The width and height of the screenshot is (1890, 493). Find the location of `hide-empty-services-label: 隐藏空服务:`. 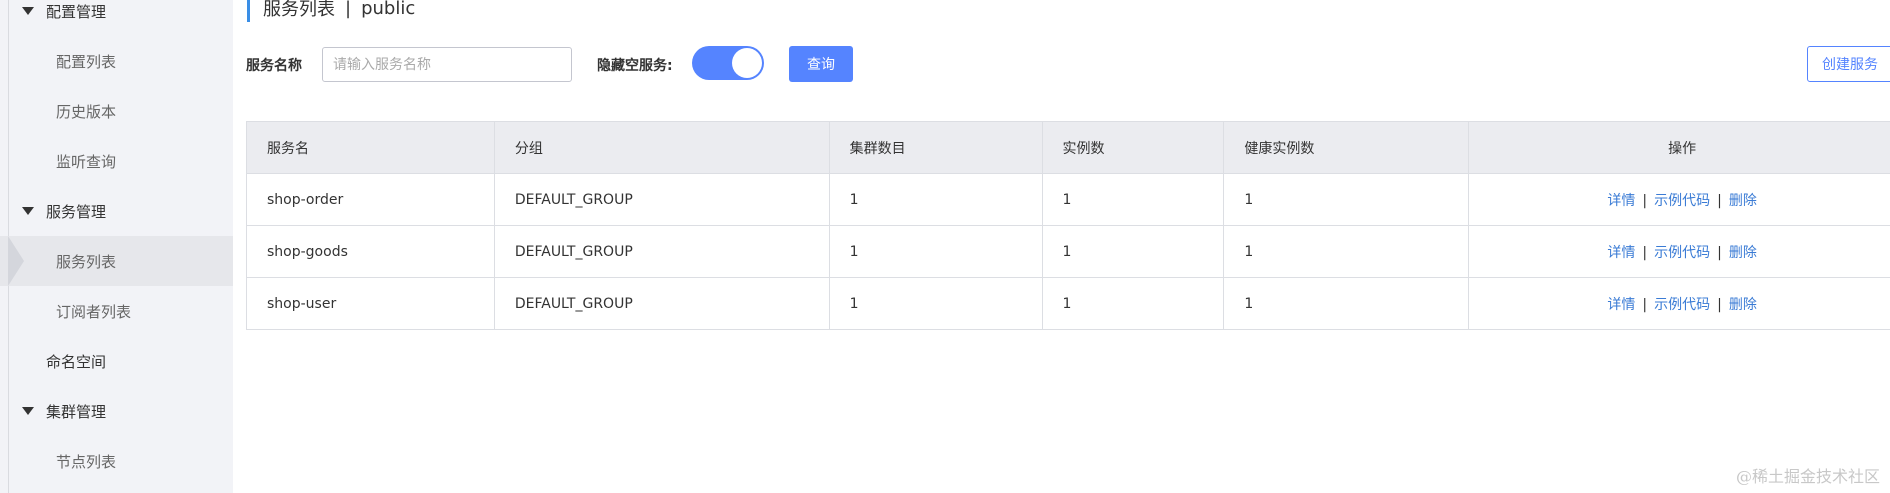

hide-empty-services-label: 隐藏空服务: is located at coordinates (635, 66).